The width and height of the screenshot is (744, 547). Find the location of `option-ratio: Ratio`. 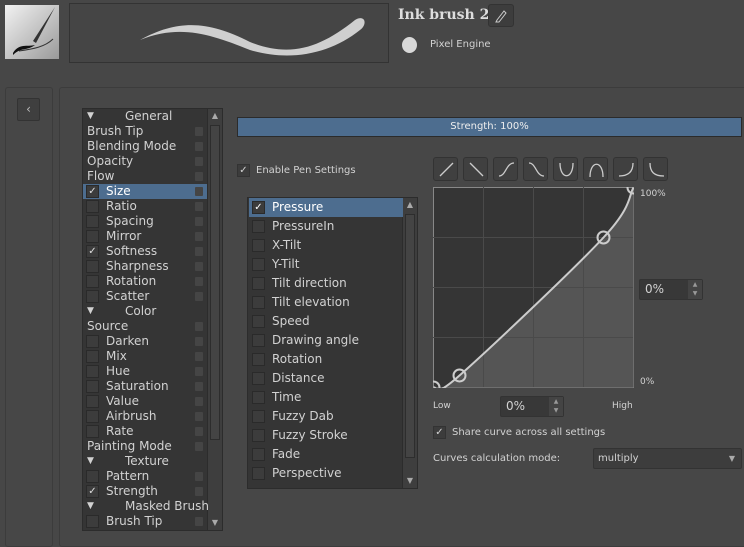

option-ratio: Ratio is located at coordinates (145, 206).